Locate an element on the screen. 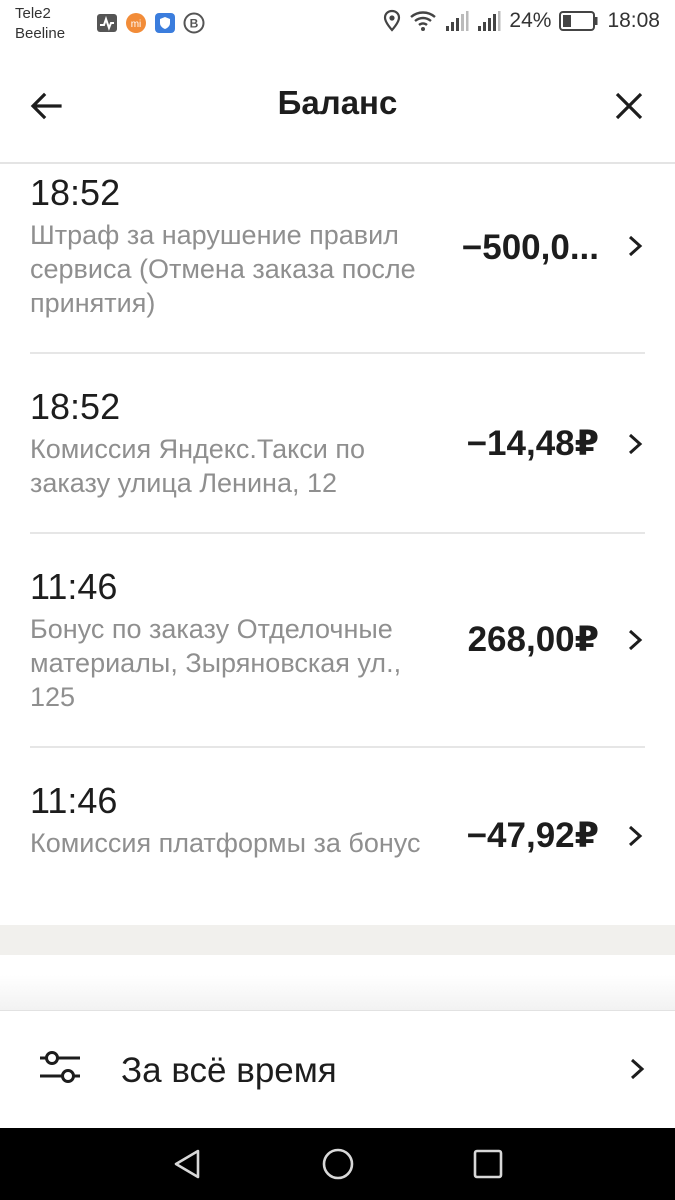 Image resolution: width=675 pixels, height=1200 pixels. app-header: Баланс is located at coordinates (337, 107).